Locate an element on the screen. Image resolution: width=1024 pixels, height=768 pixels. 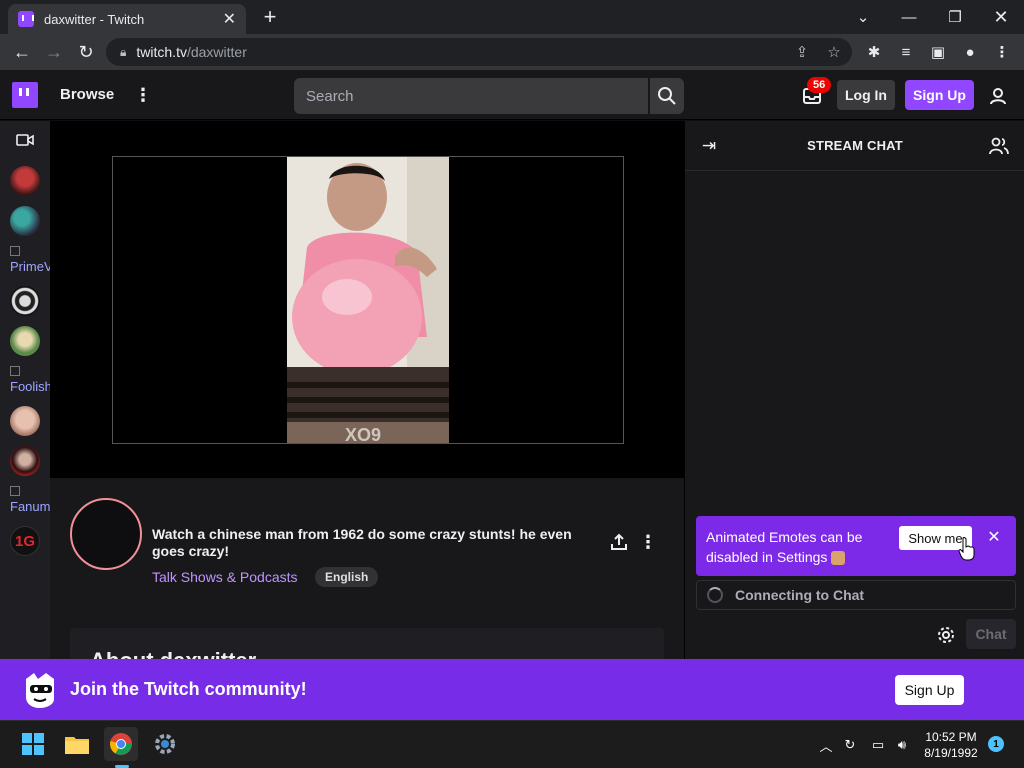
tab-search-icon: ⌄ is located at coordinates (863, 17).